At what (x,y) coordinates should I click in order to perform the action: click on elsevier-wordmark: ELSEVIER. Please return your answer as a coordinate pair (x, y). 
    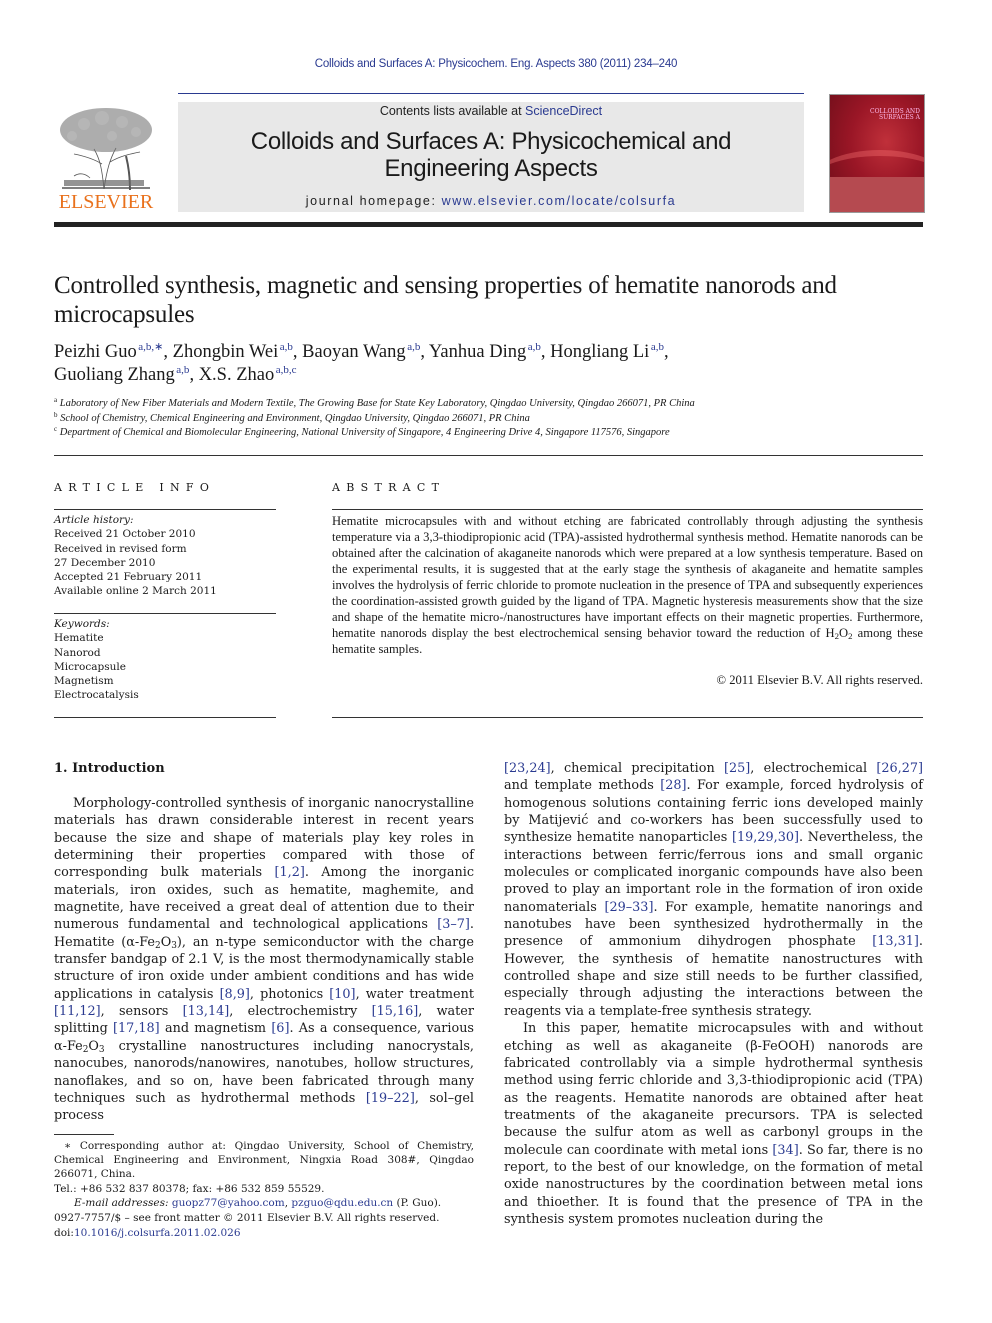
    Looking at the image, I should click on (106, 202).